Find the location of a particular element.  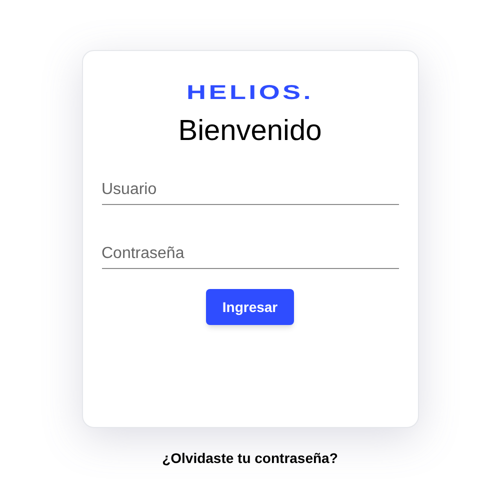

forgot-password-link: ¿Olvidaste tu contraseña? is located at coordinates (250, 458).